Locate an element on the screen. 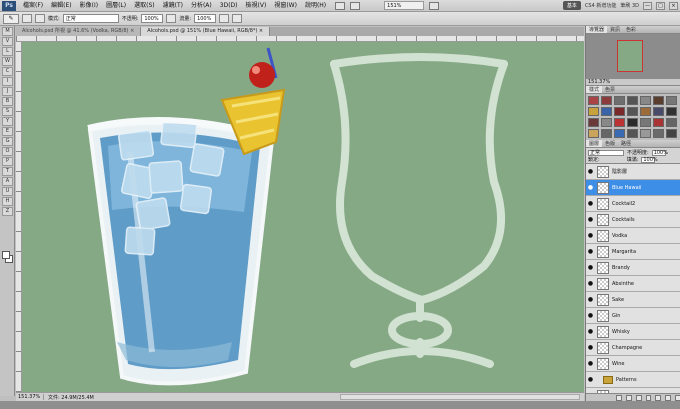 The width and height of the screenshot is (680, 409). menu-filter: 濾鏡(T) is located at coordinates (173, 6).